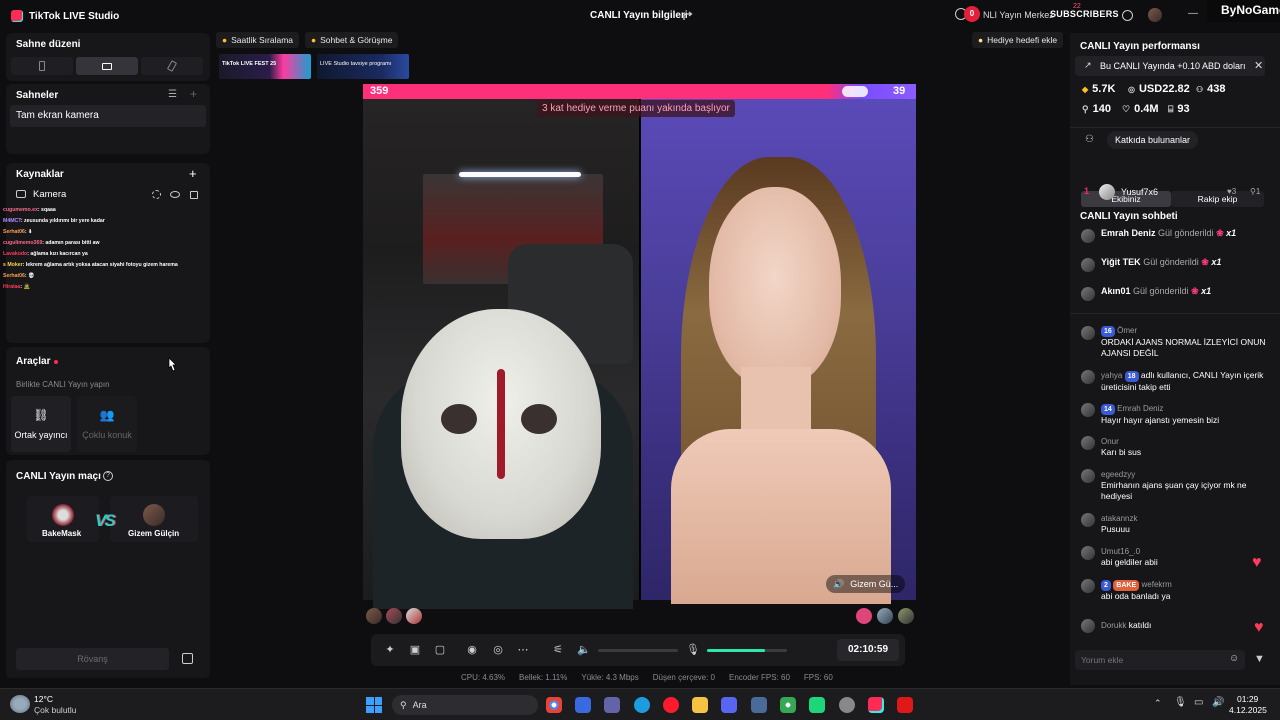 The image size is (1280, 720). Describe the element at coordinates (374, 705) in the screenshot. I see `windows-start-icon` at that location.